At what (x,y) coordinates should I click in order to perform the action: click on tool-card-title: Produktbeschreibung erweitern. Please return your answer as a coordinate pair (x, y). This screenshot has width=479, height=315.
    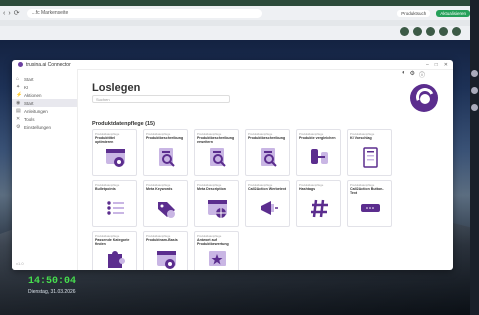
    Looking at the image, I should click on (216, 140).